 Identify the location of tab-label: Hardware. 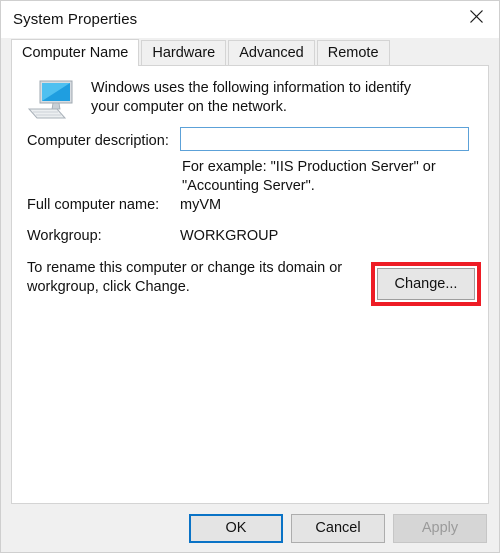
(184, 53).